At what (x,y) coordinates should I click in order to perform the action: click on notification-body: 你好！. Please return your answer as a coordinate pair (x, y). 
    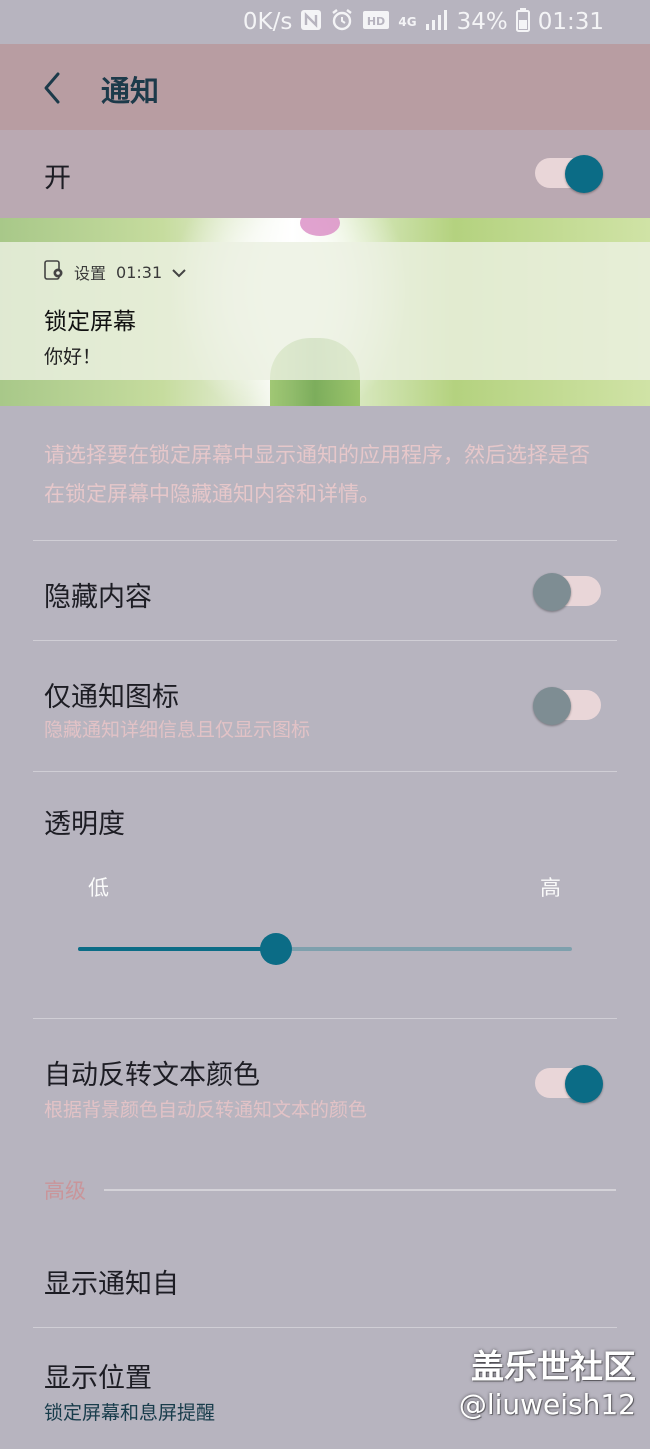
    Looking at the image, I should click on (73, 357).